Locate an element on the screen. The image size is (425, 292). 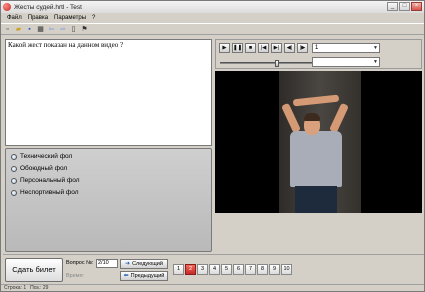
question-number-label: Вопрос №: is located at coordinates (80, 263).